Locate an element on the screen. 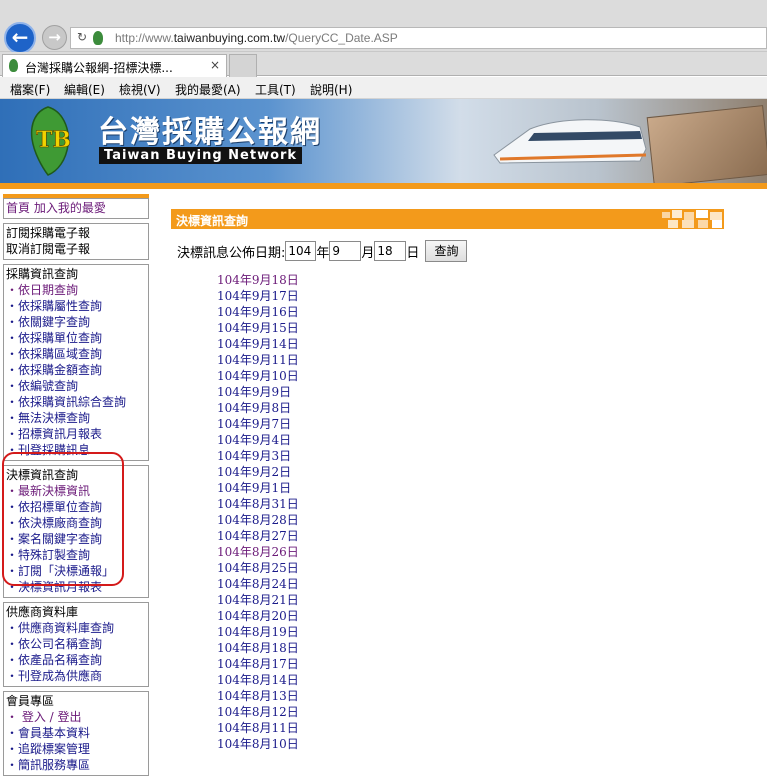 The image size is (767, 780). page-title: 決標資訊查詢 is located at coordinates (212, 221).